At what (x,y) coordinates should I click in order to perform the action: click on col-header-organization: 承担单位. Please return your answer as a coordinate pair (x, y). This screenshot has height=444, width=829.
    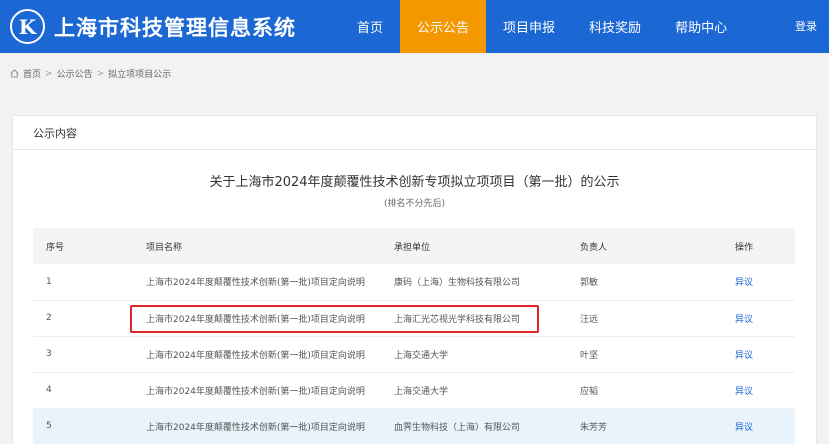
    Looking at the image, I should click on (474, 246).